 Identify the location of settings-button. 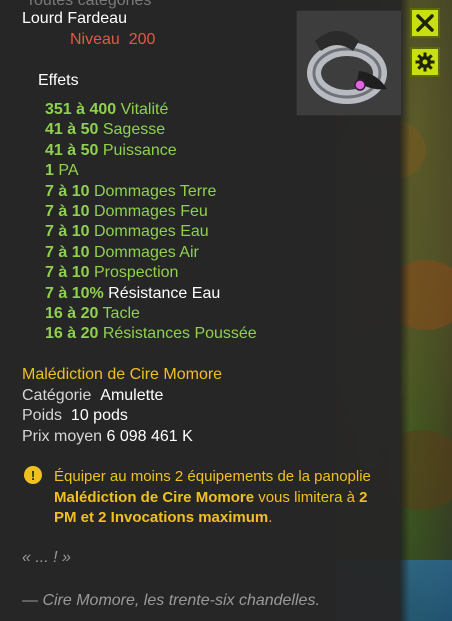
(425, 62).